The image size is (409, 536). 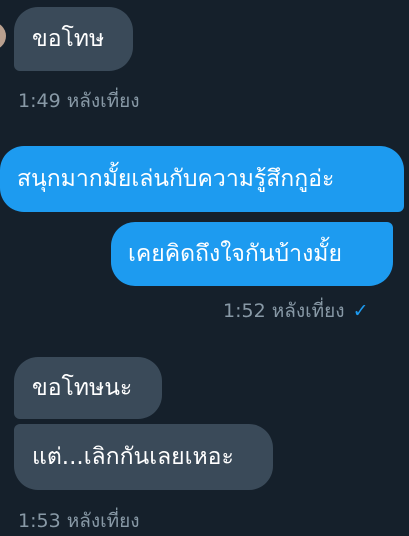 I want to click on message-timestamp: 1:49 หลังเที่ยง, so click(x=79, y=101).